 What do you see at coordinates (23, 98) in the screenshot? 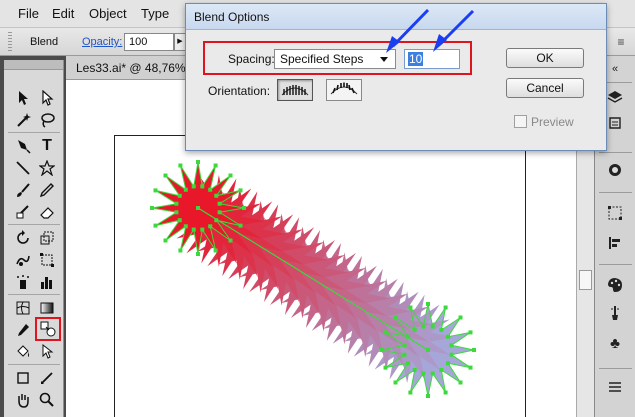
I see `selection-tool-icon` at bounding box center [23, 98].